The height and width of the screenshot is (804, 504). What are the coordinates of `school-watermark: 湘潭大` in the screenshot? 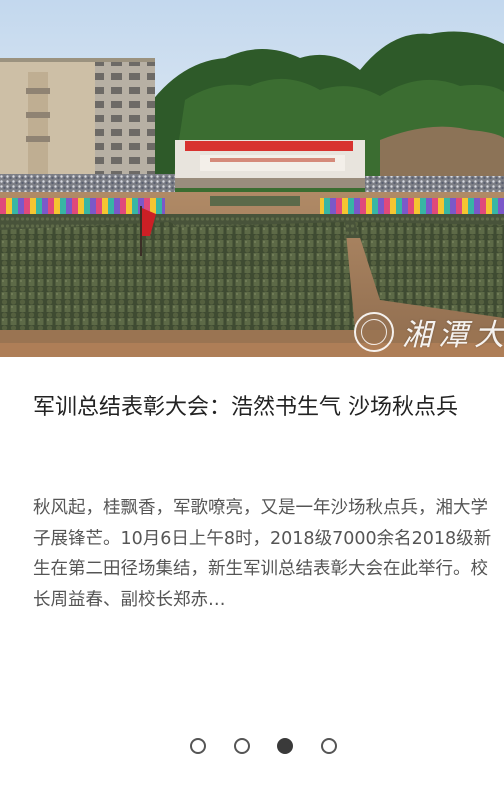 It's located at (429, 332).